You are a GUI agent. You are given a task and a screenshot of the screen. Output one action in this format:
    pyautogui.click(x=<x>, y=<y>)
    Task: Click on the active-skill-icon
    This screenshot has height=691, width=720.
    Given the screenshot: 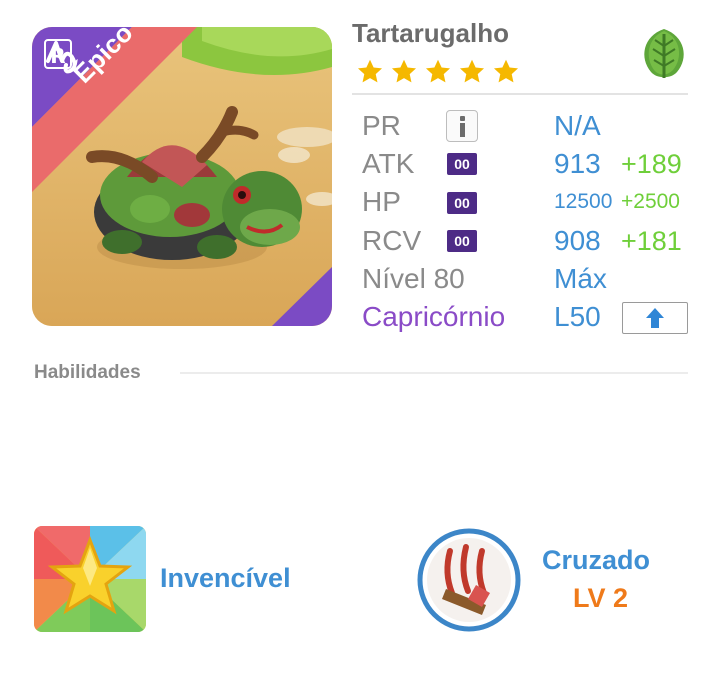 What is the action you would take?
    pyautogui.click(x=90, y=579)
    